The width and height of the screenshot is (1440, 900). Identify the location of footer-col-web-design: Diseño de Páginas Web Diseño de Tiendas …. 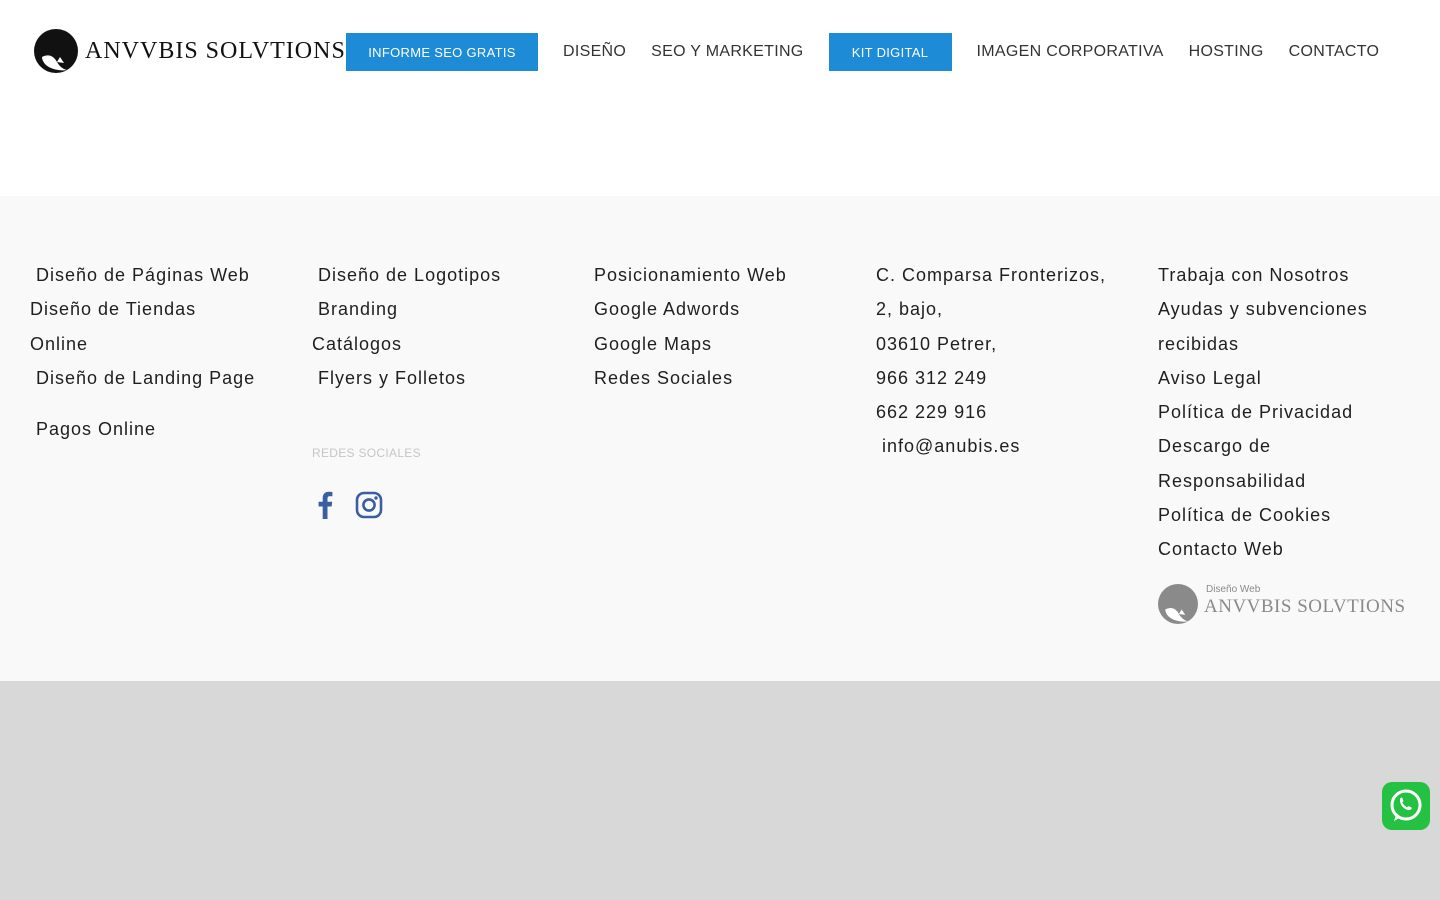
(142, 352).